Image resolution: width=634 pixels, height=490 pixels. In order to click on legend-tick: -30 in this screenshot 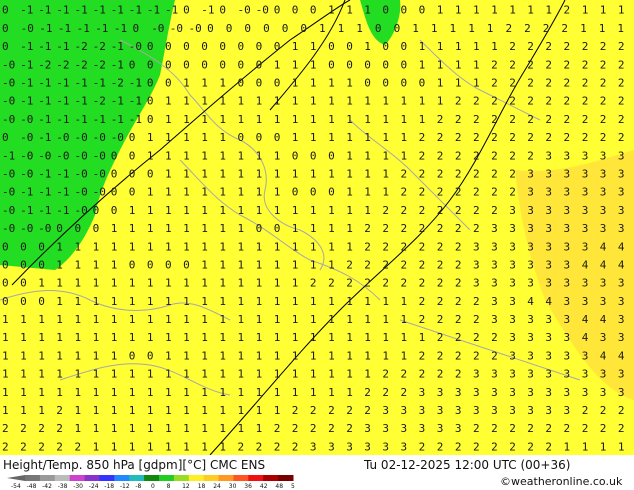, I will do `click(78, 486)`.